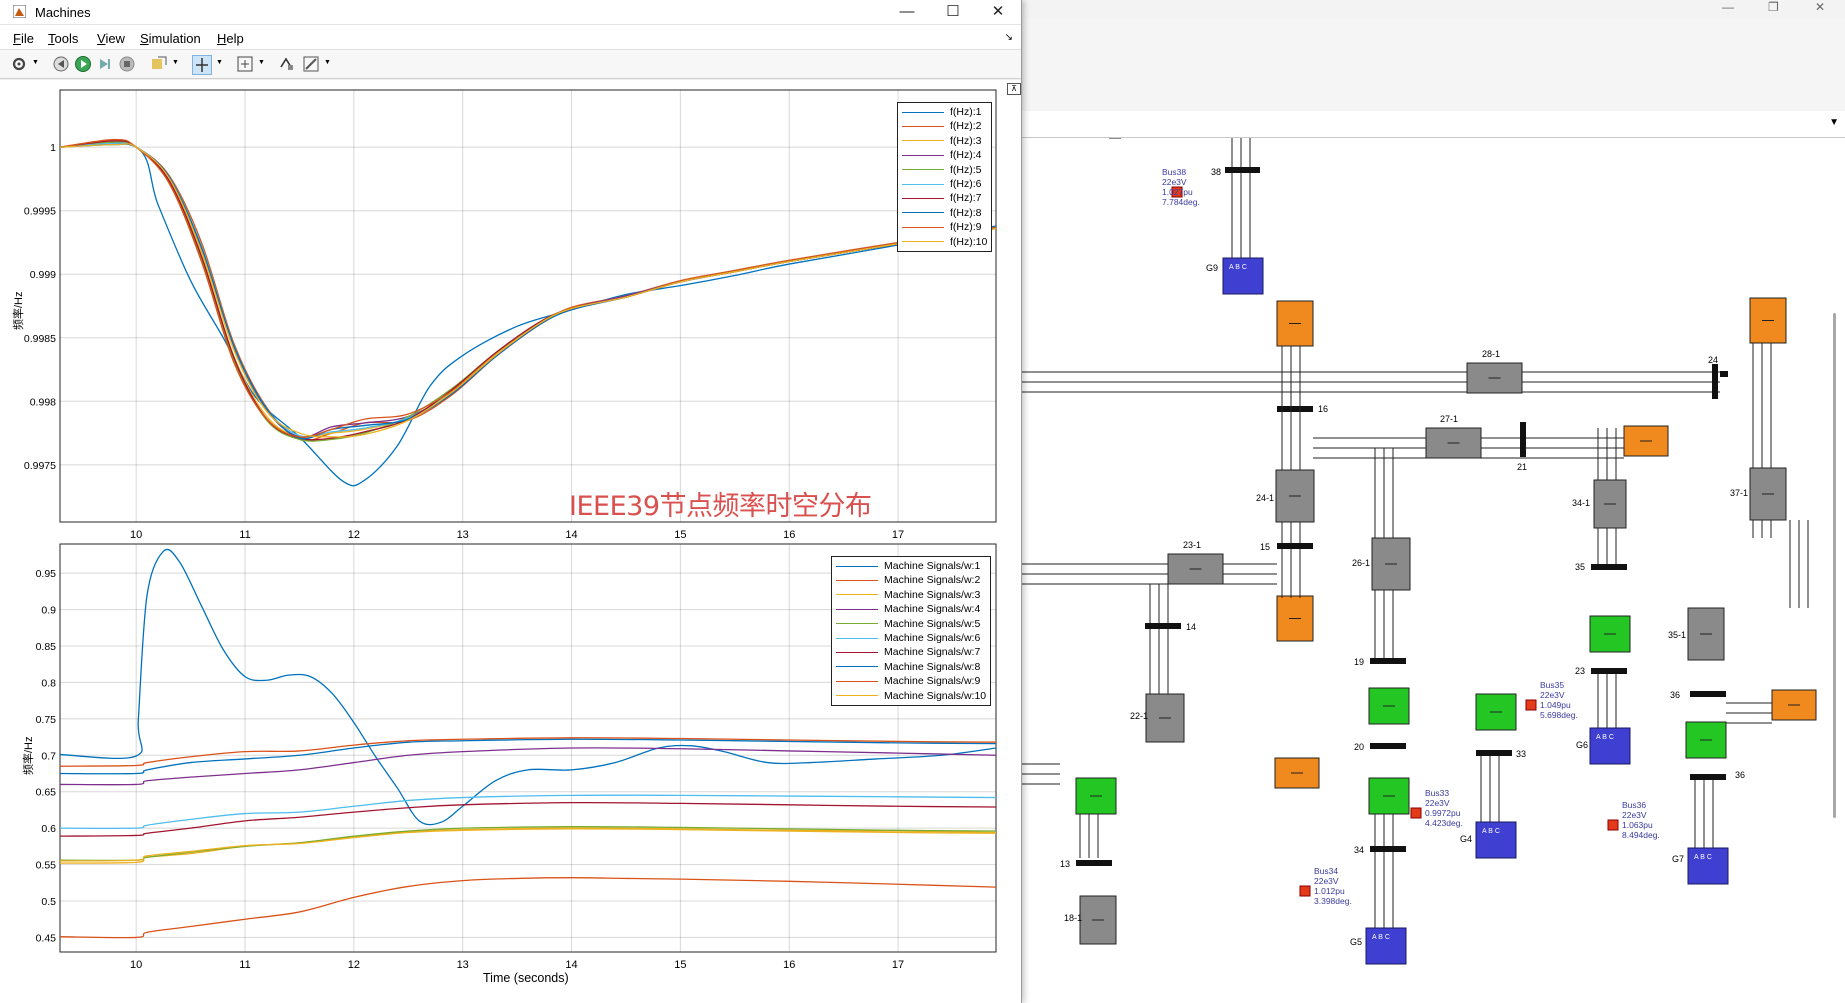  Describe the element at coordinates (1728, 7) in the screenshot. I see `bg-minimize-icon: —` at that location.